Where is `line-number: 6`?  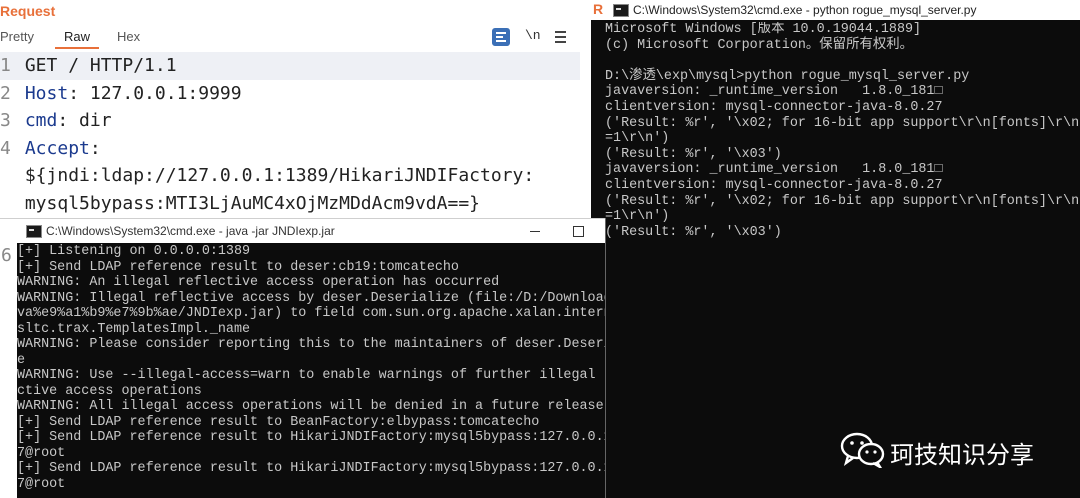 line-number: 6 is located at coordinates (6, 255).